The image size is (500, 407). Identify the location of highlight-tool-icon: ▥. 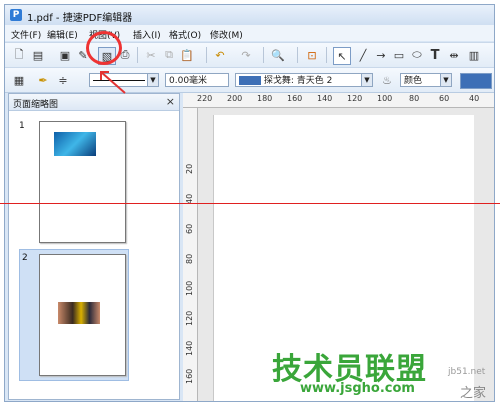
(474, 55).